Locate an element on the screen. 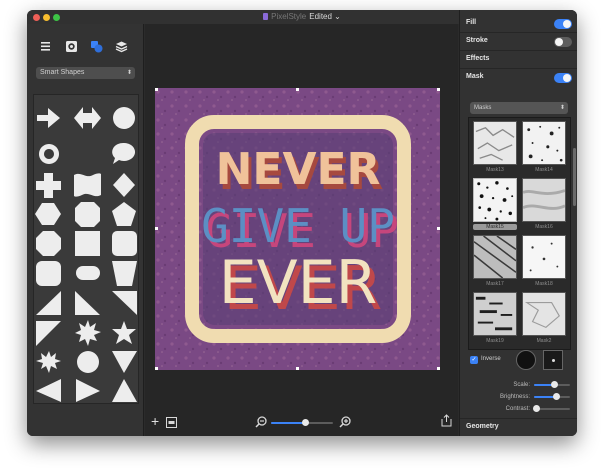  mask-item: Mask19 is located at coordinates (495, 319).